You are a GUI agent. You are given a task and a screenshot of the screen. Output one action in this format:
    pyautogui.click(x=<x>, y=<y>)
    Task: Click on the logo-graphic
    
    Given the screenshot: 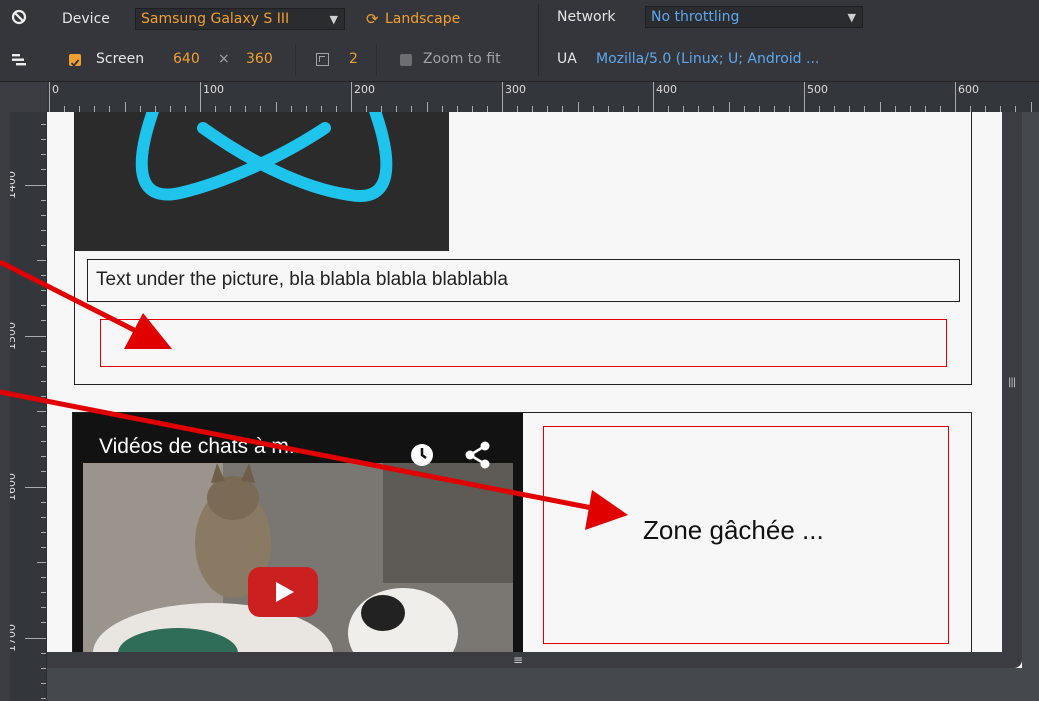 What is the action you would take?
    pyautogui.click(x=264, y=157)
    